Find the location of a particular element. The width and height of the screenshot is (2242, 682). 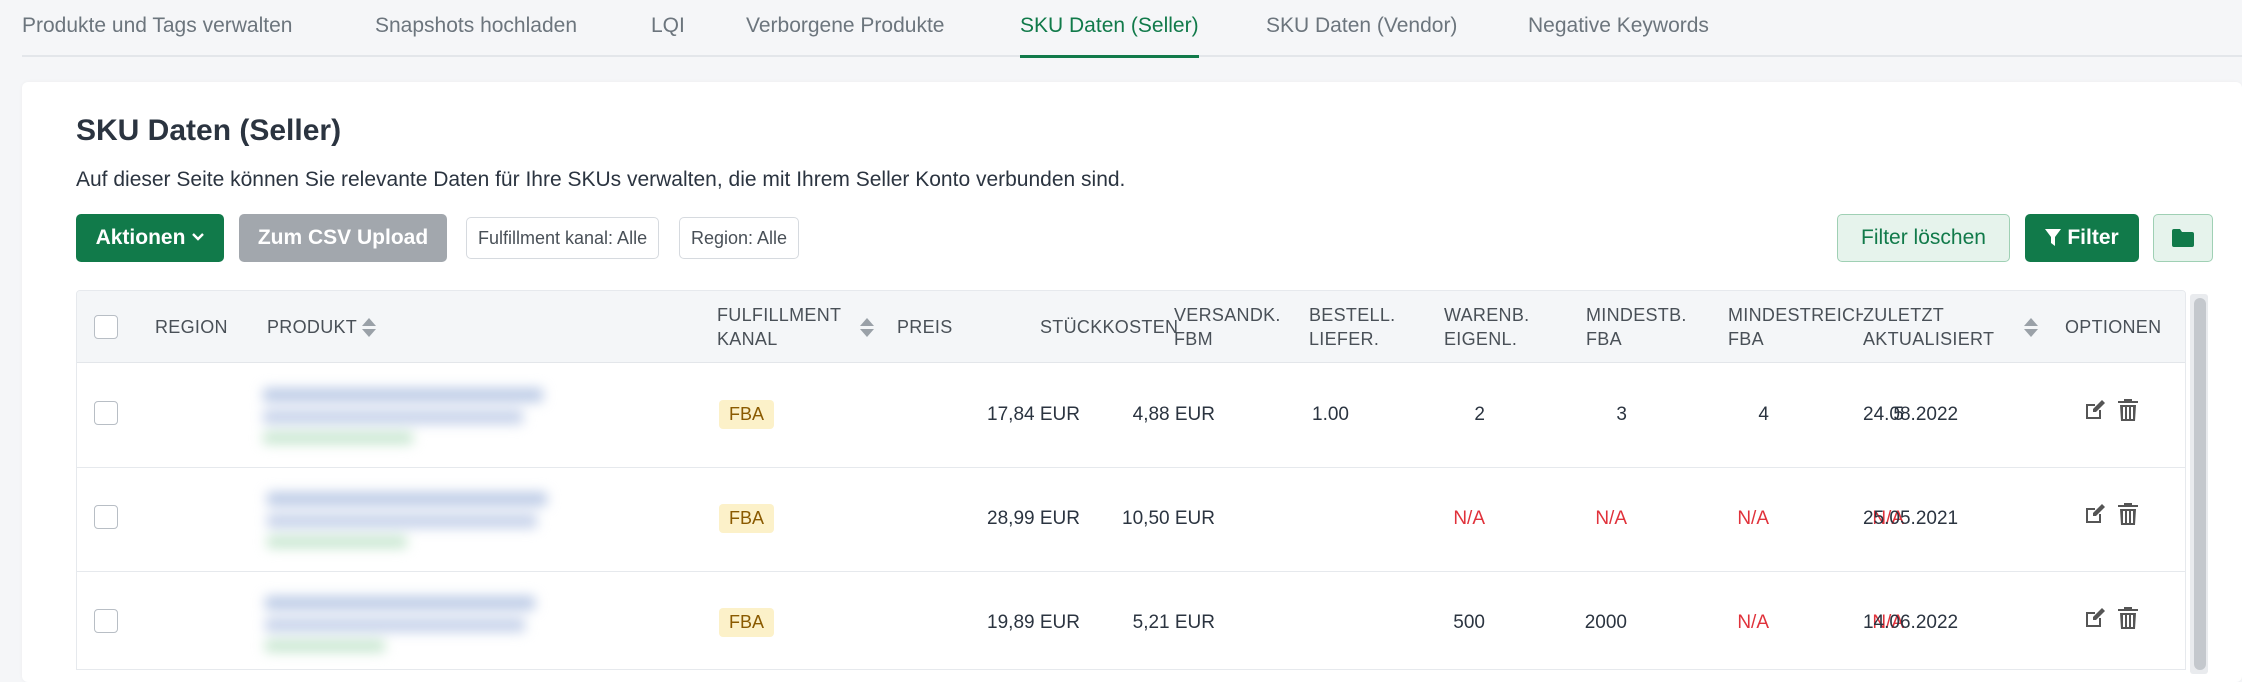

actions-button-label: Aktionen is located at coordinates (140, 237).